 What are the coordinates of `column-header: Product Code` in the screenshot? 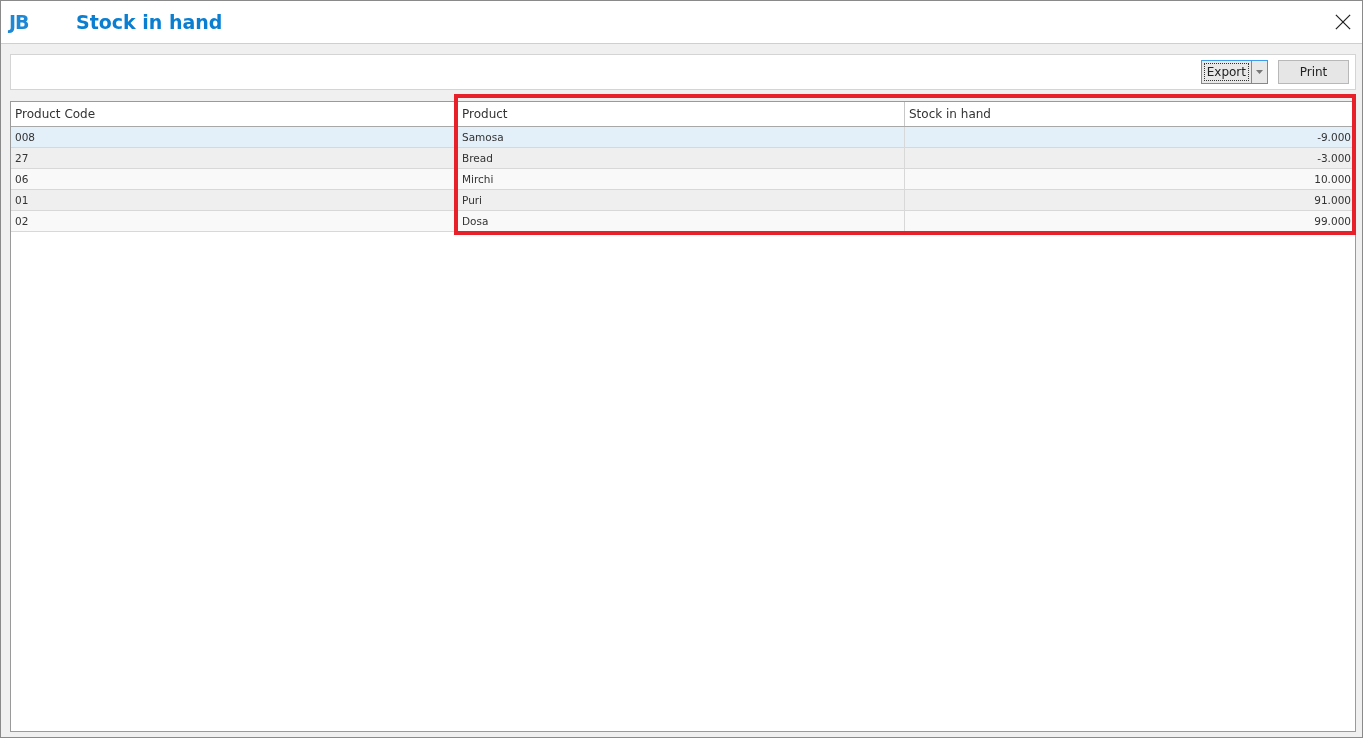 It's located at (234, 114).